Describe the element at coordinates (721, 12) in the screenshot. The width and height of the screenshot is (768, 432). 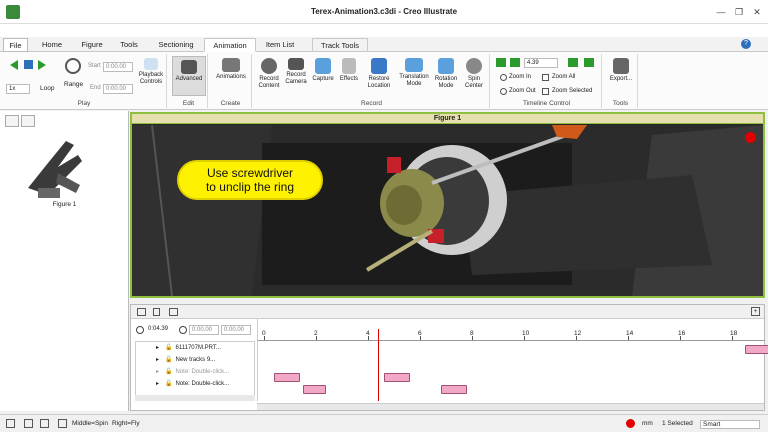
I see `minimize-icon: —` at that location.